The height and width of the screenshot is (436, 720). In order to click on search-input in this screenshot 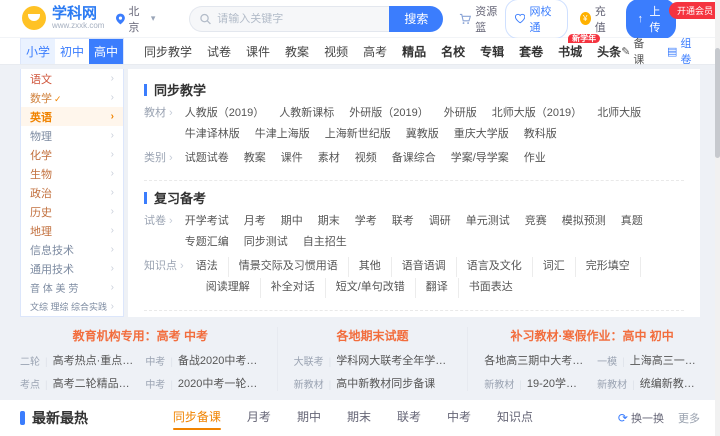, I will do `click(298, 18)`.